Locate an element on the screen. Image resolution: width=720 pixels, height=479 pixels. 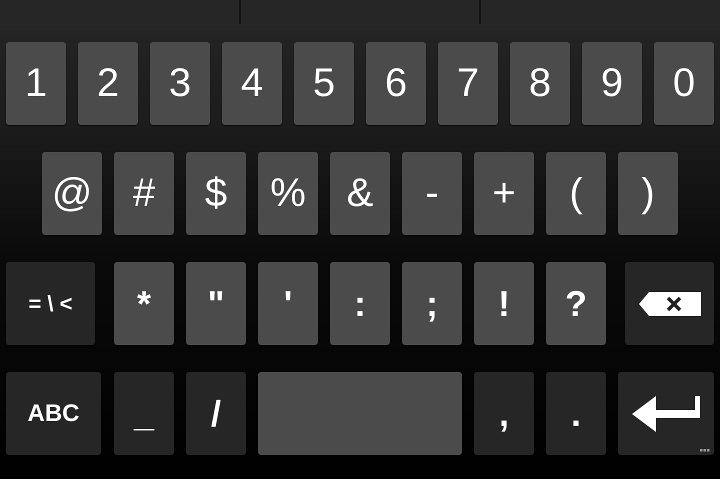
key: 8 is located at coordinates (540, 83).